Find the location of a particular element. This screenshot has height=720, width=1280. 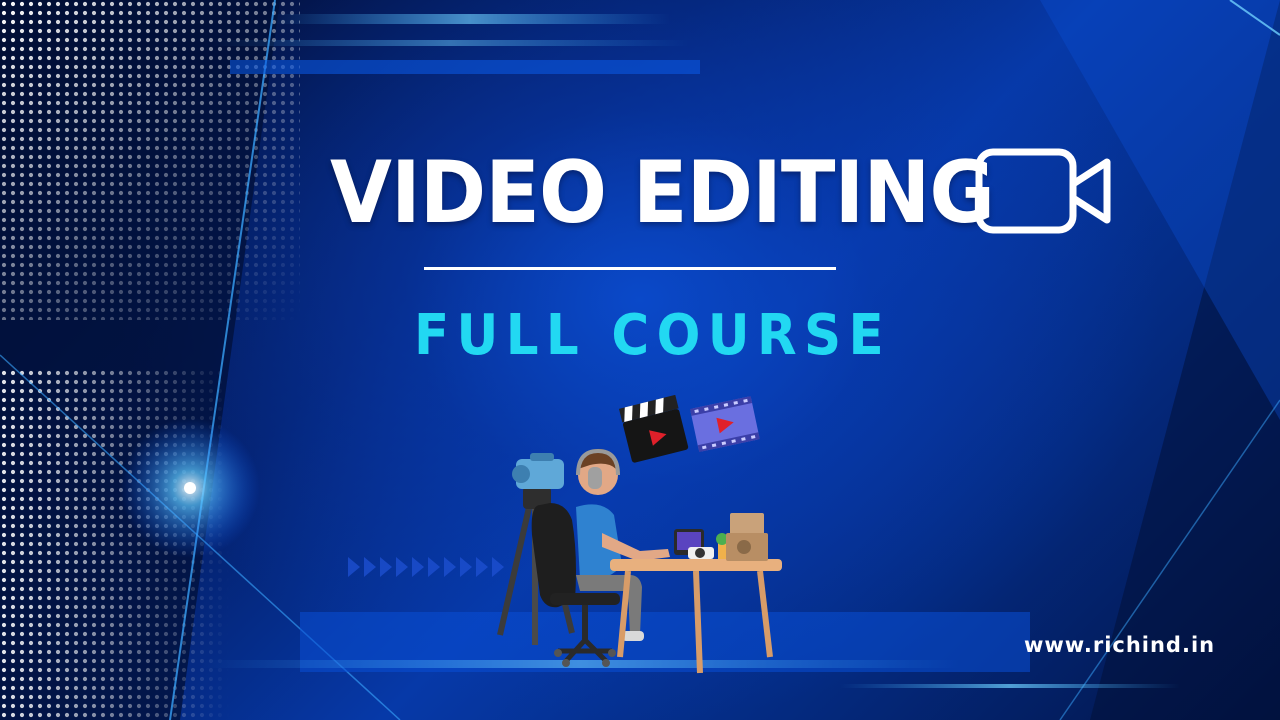

film-play-icon is located at coordinates (725, 424).